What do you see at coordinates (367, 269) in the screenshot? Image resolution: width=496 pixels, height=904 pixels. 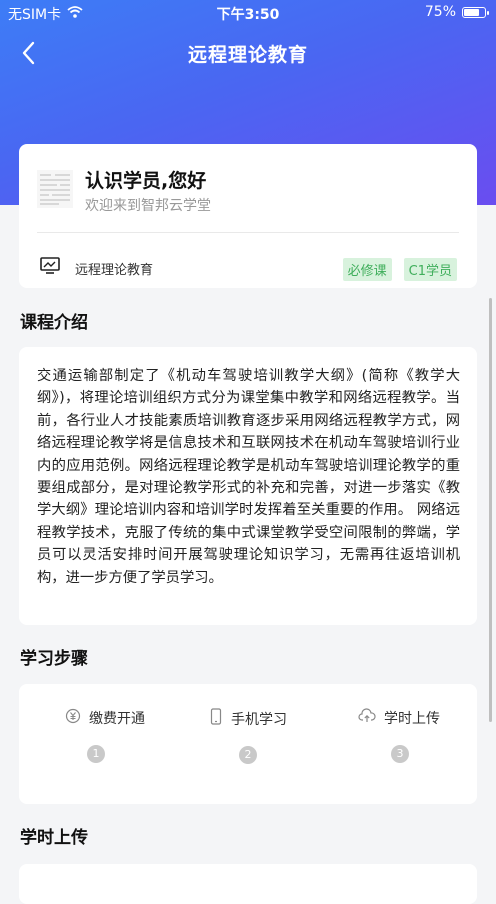 I see `tag-required: 必修课` at bounding box center [367, 269].